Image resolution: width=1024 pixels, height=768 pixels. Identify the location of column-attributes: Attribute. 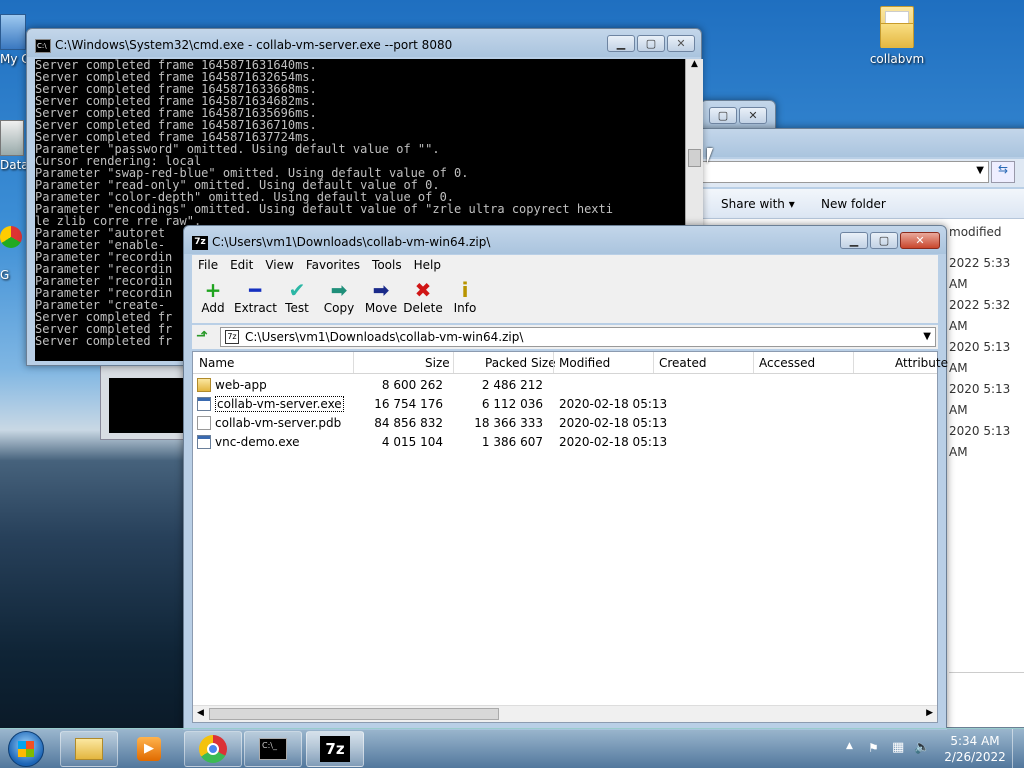
(921, 363).